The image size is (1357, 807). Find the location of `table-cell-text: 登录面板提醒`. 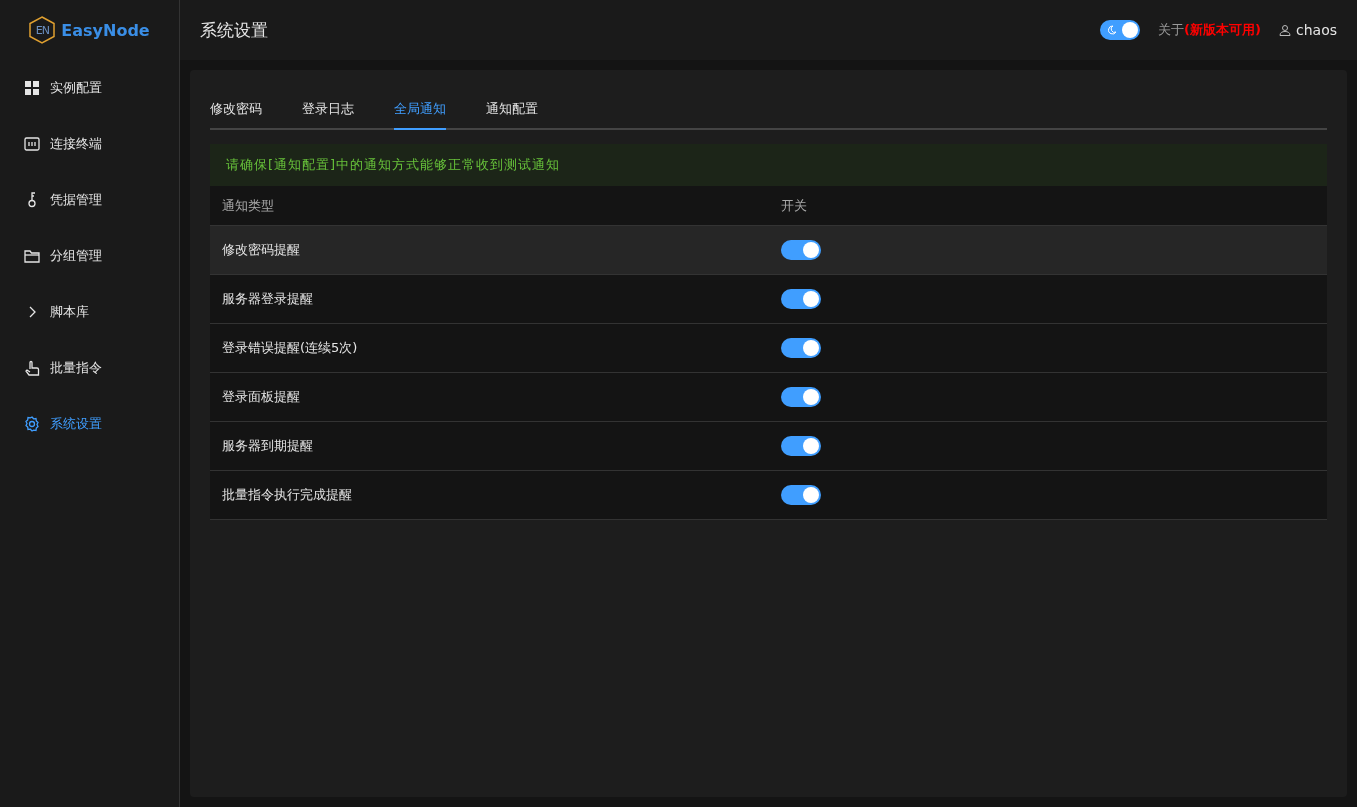

table-cell-text: 登录面板提醒 is located at coordinates (261, 397).